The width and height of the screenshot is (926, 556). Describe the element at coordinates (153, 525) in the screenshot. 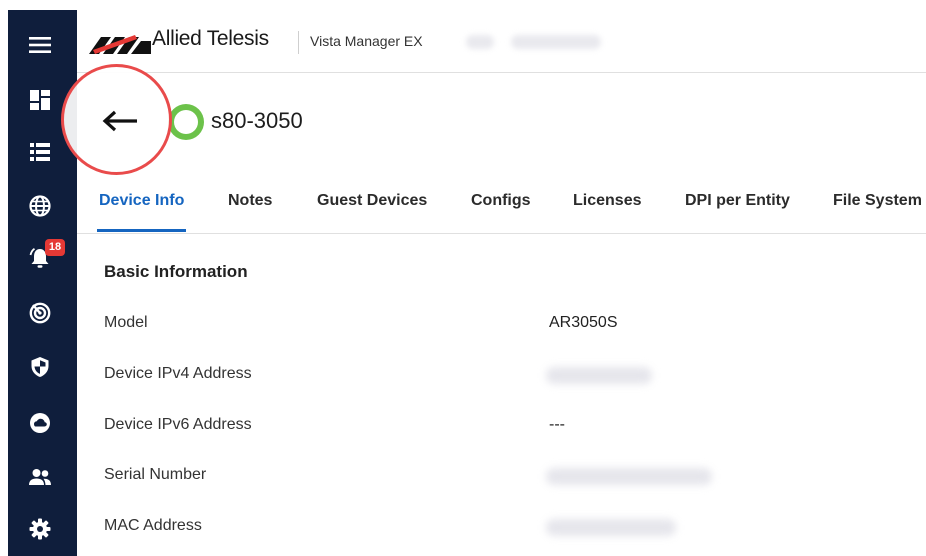

I see `info-label-mac: MAC Address` at that location.